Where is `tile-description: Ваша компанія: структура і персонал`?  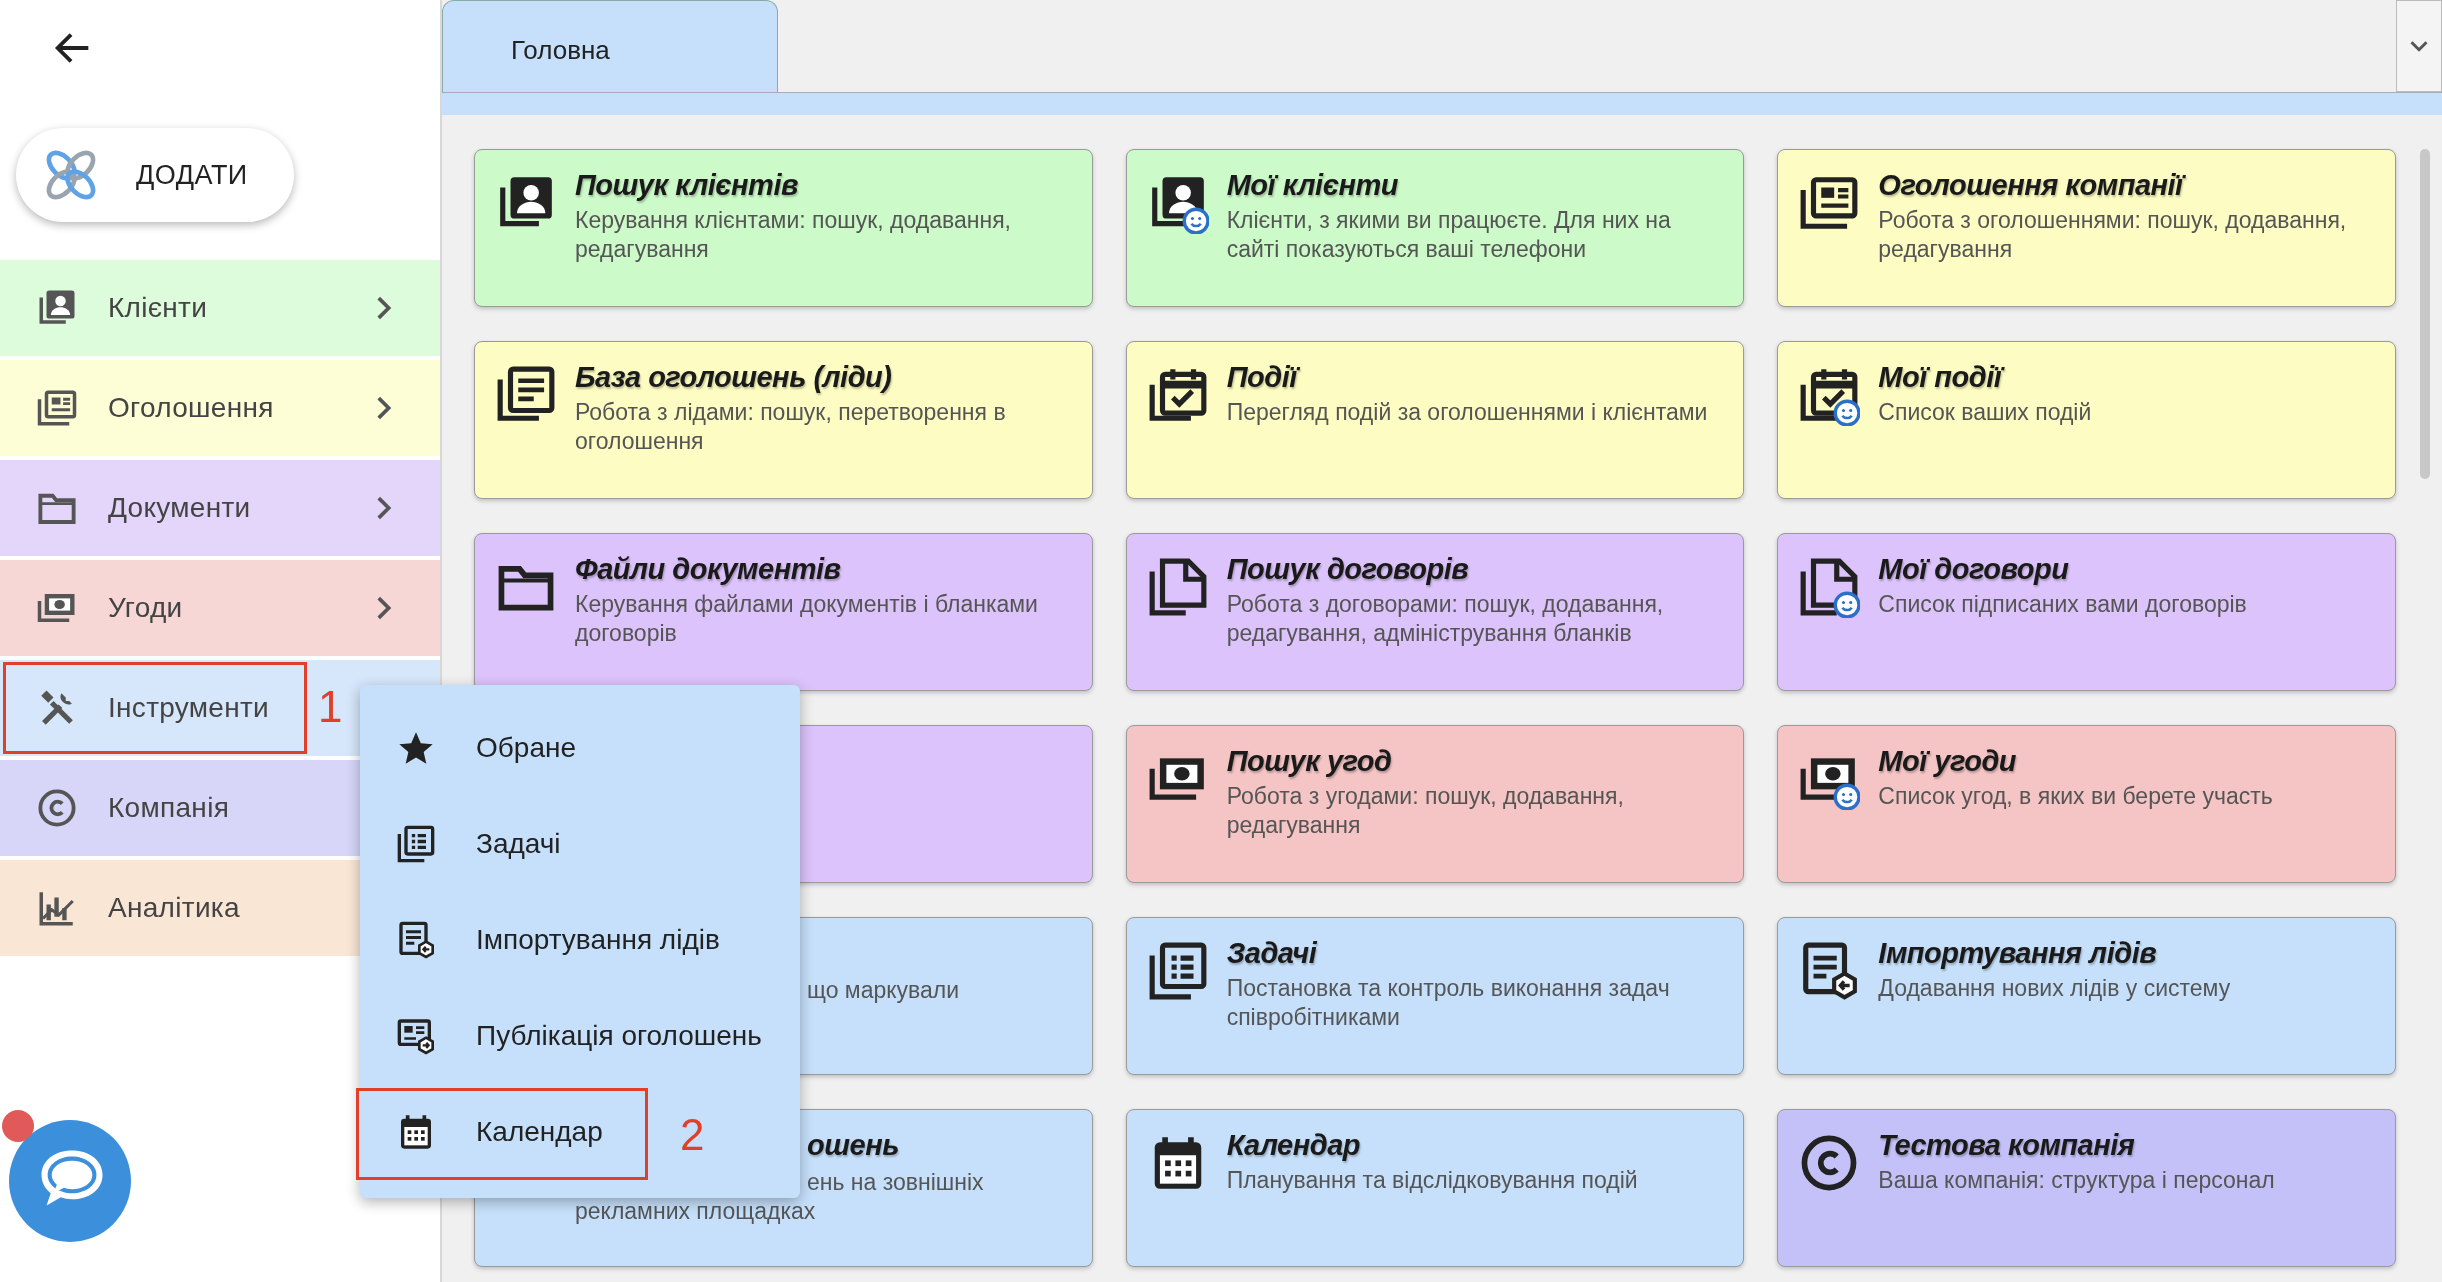 tile-description: Ваша компанія: структура і персонал is located at coordinates (2076, 1180).